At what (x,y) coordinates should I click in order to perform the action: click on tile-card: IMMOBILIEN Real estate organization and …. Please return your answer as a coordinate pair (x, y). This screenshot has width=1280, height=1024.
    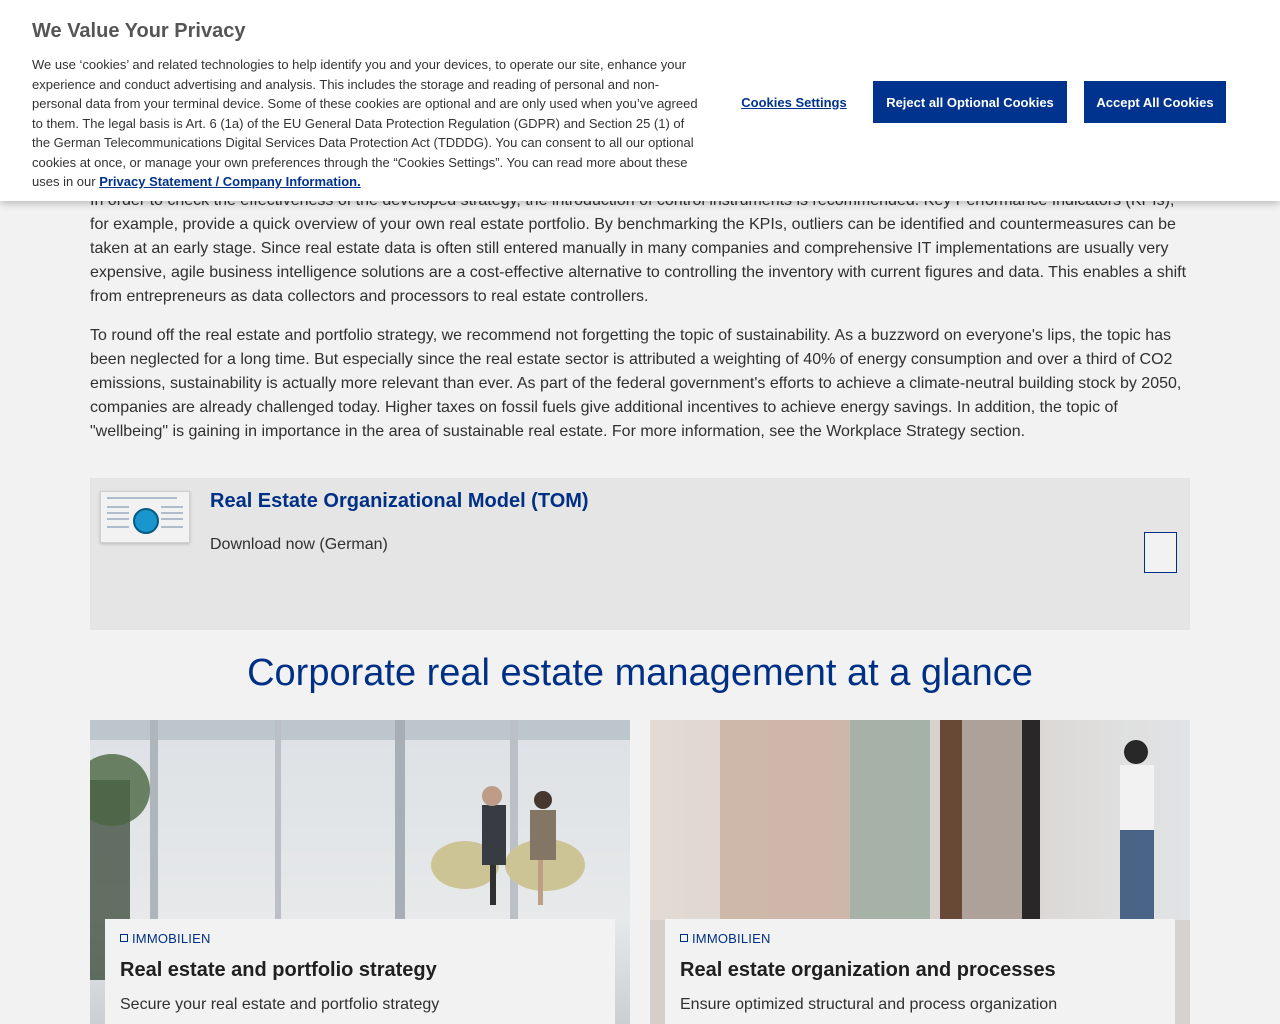
    Looking at the image, I should click on (920, 971).